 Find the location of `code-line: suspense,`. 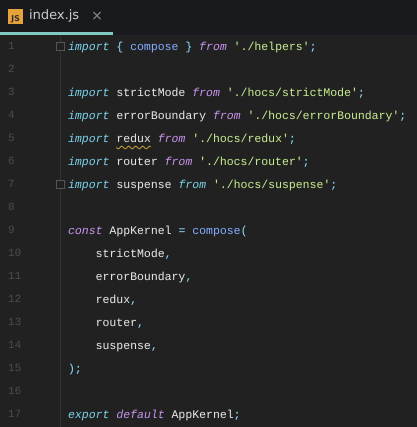

code-line: suspense, is located at coordinates (126, 346).